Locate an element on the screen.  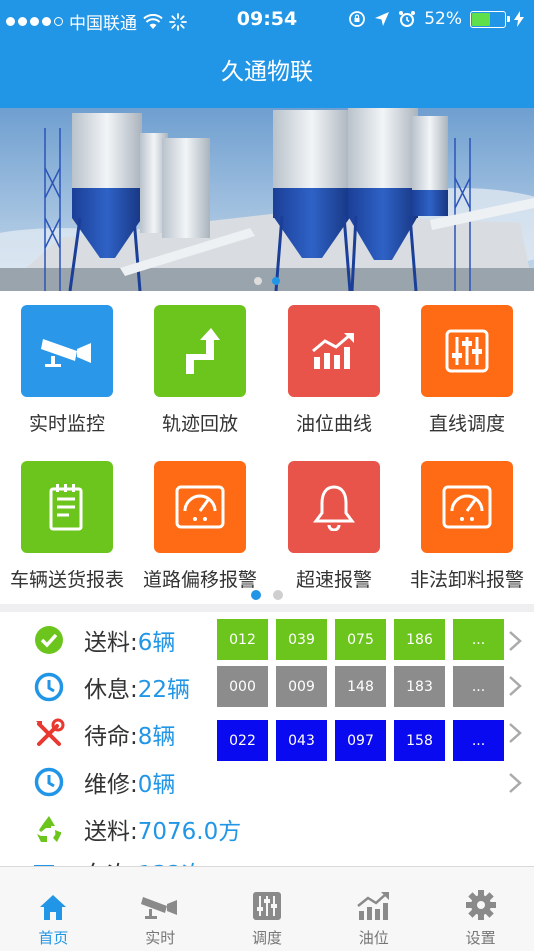
tab-dispatch: 调度 is located at coordinates (267, 909).